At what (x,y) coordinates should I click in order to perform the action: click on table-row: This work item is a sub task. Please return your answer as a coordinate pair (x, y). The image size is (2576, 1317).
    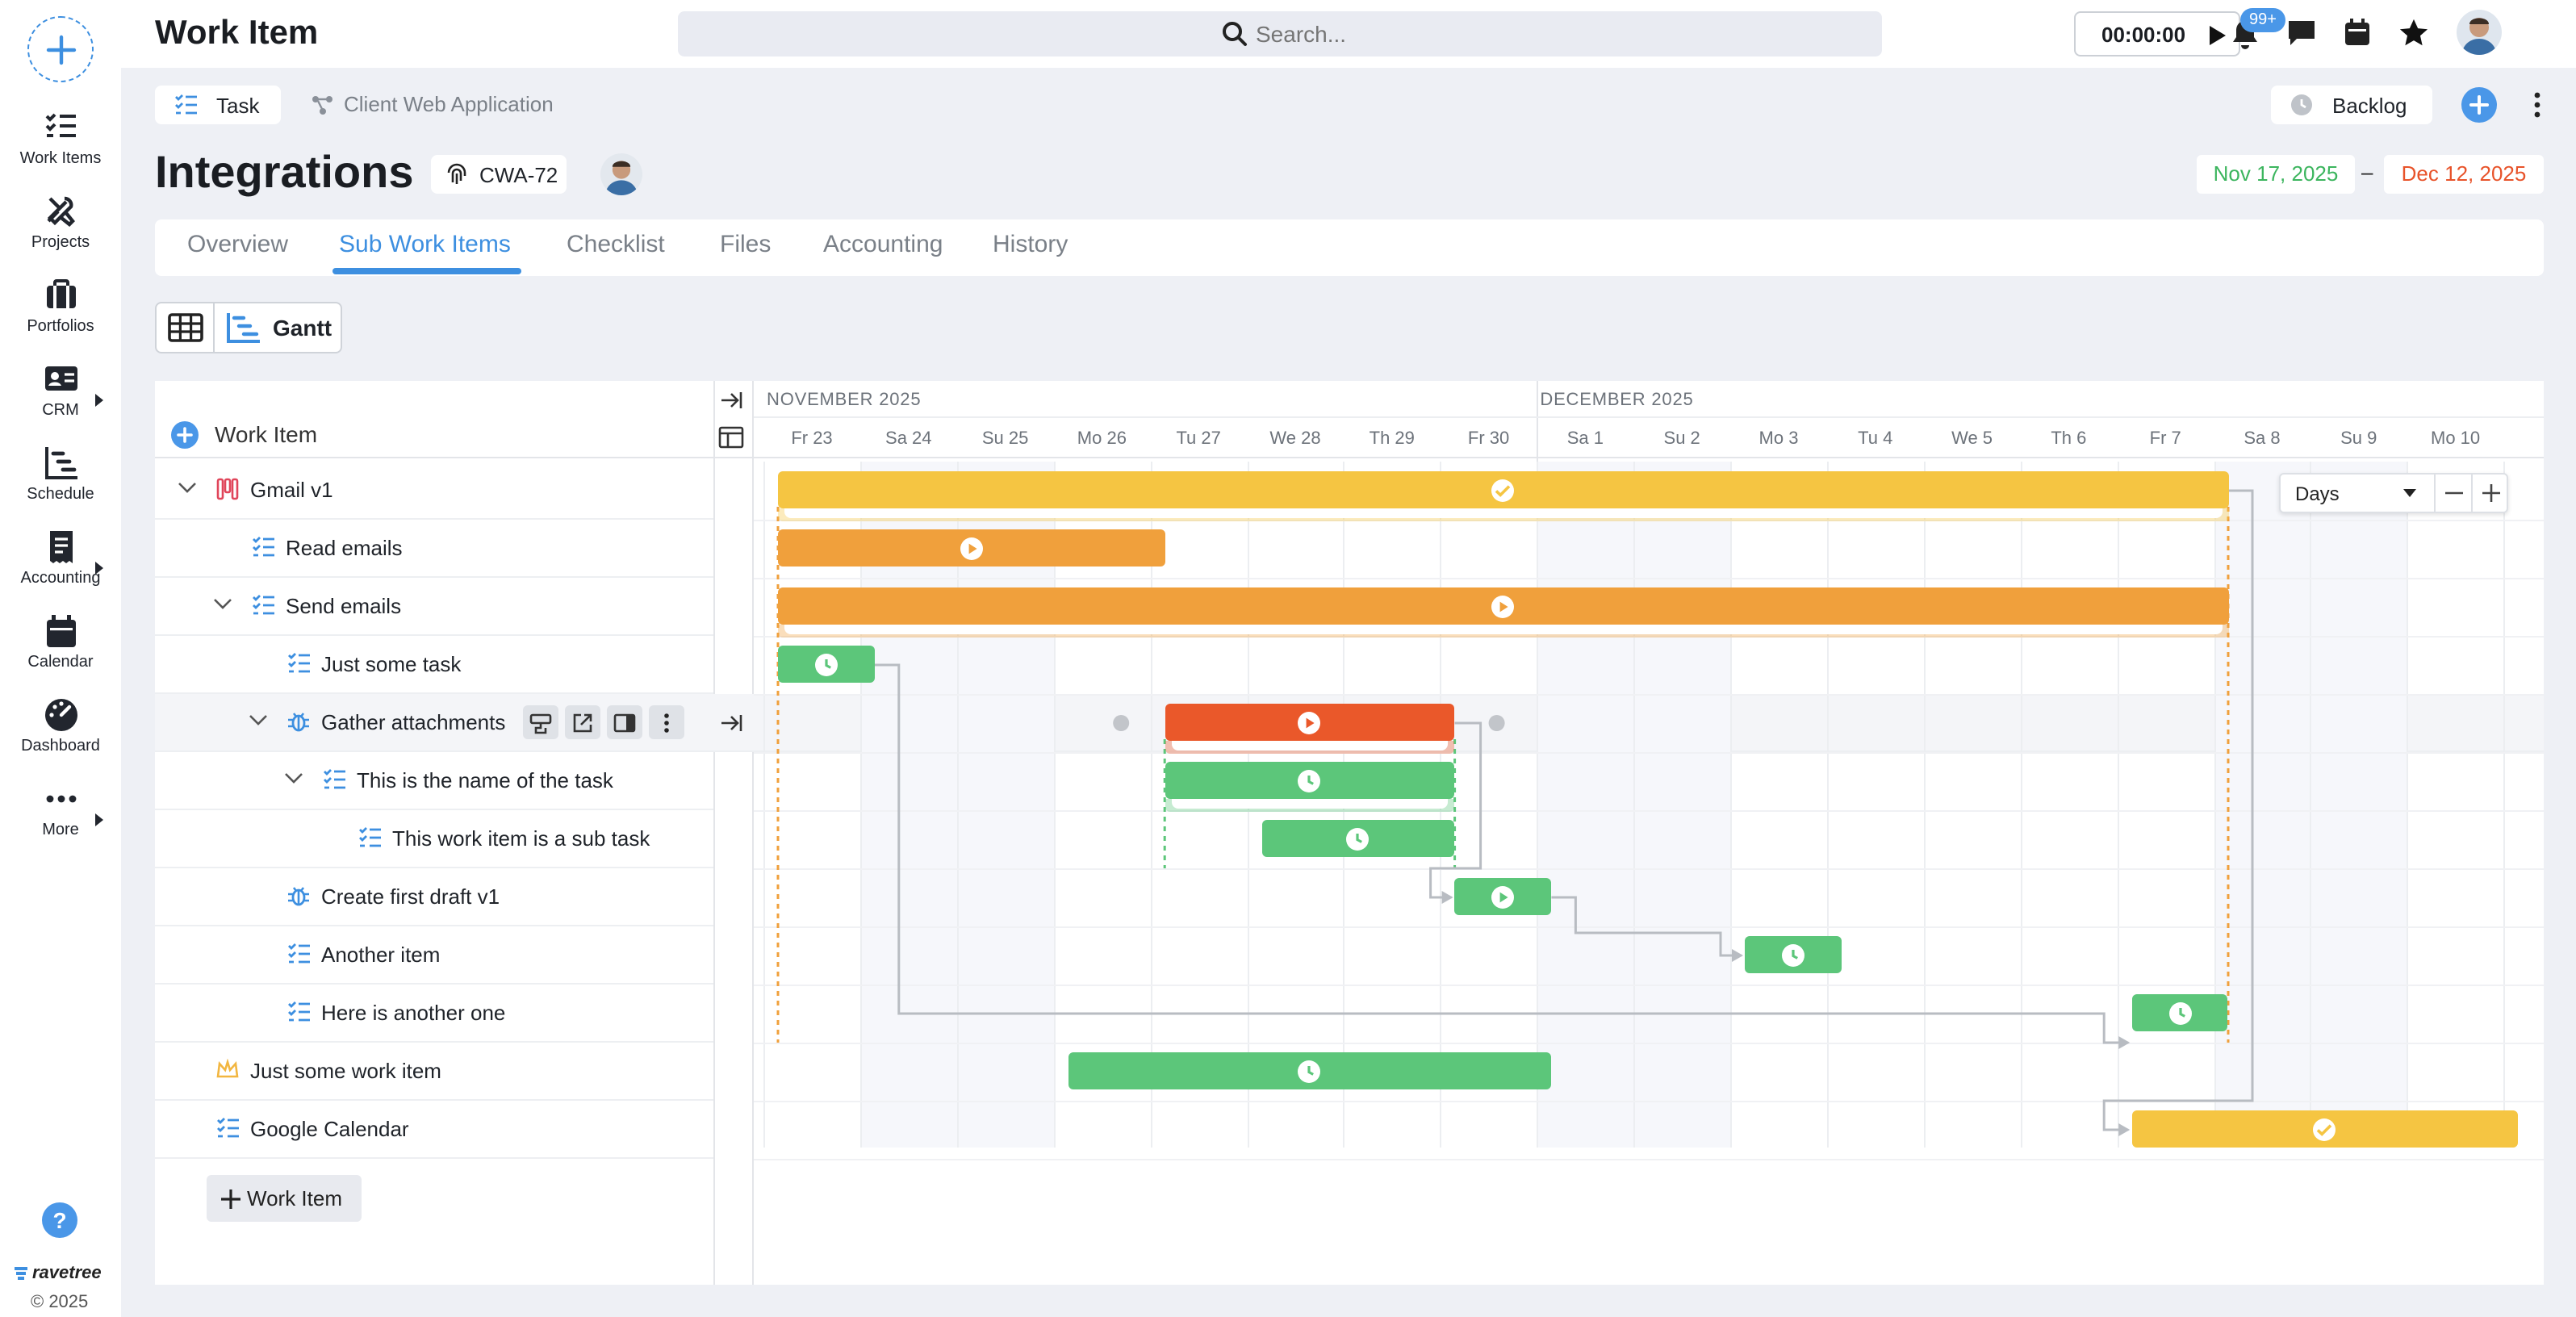
    Looking at the image, I should click on (434, 839).